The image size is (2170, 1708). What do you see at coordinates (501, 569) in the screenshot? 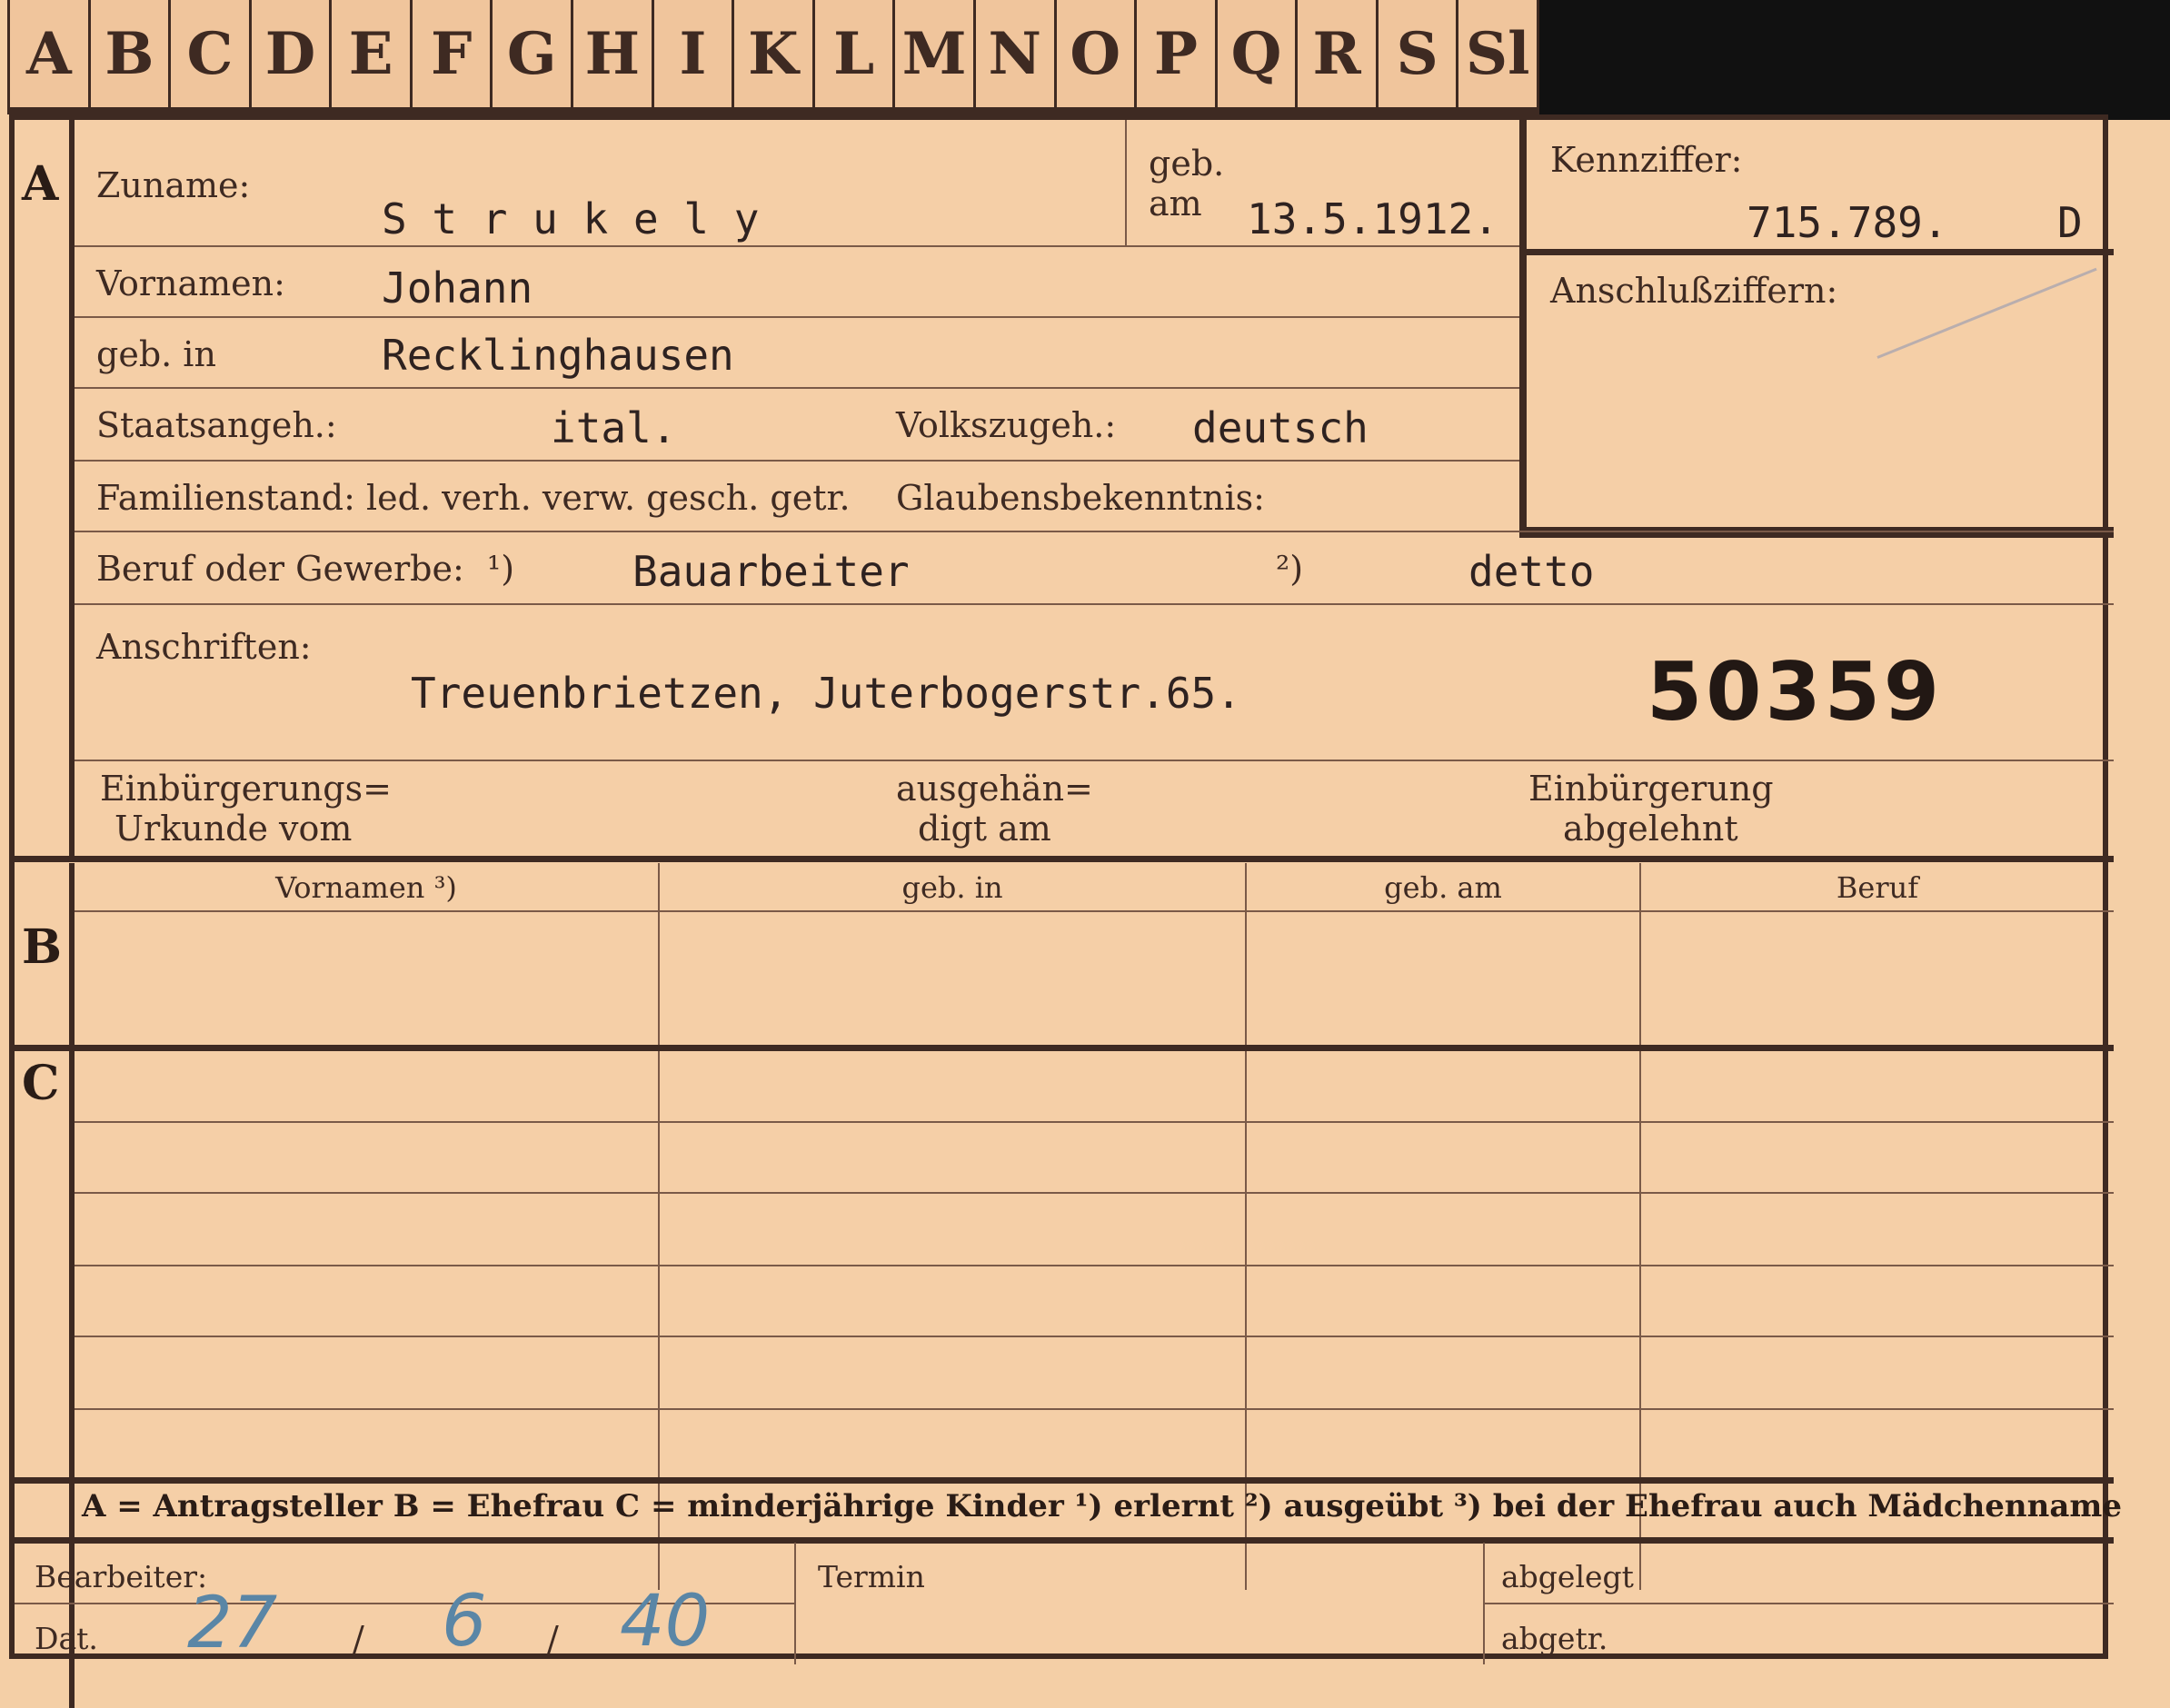
I see `beruf-mark-1: ¹)` at bounding box center [501, 569].